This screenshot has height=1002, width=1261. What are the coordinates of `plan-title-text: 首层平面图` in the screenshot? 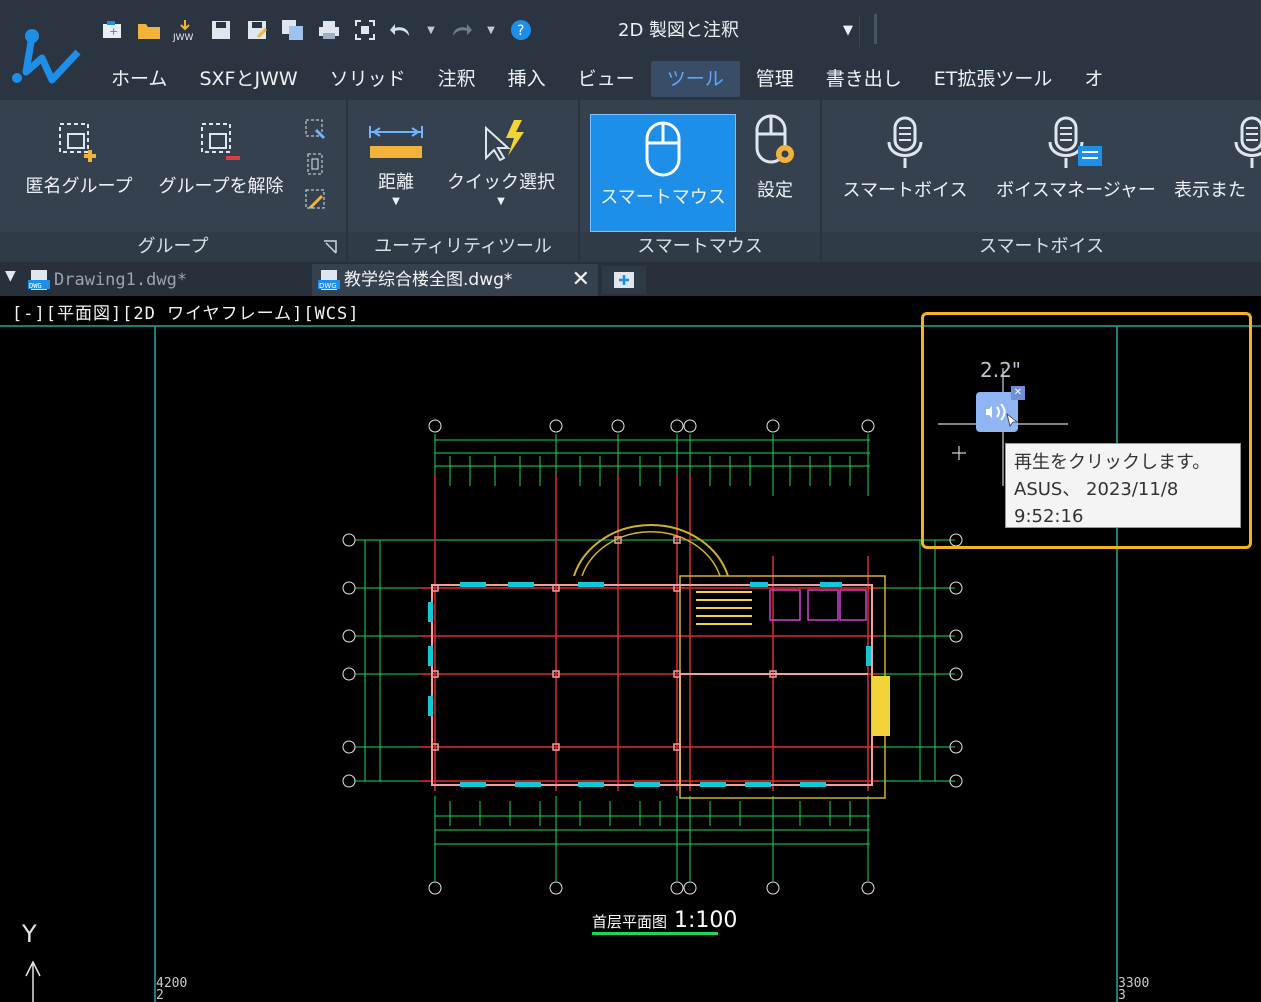 It's located at (630, 922).